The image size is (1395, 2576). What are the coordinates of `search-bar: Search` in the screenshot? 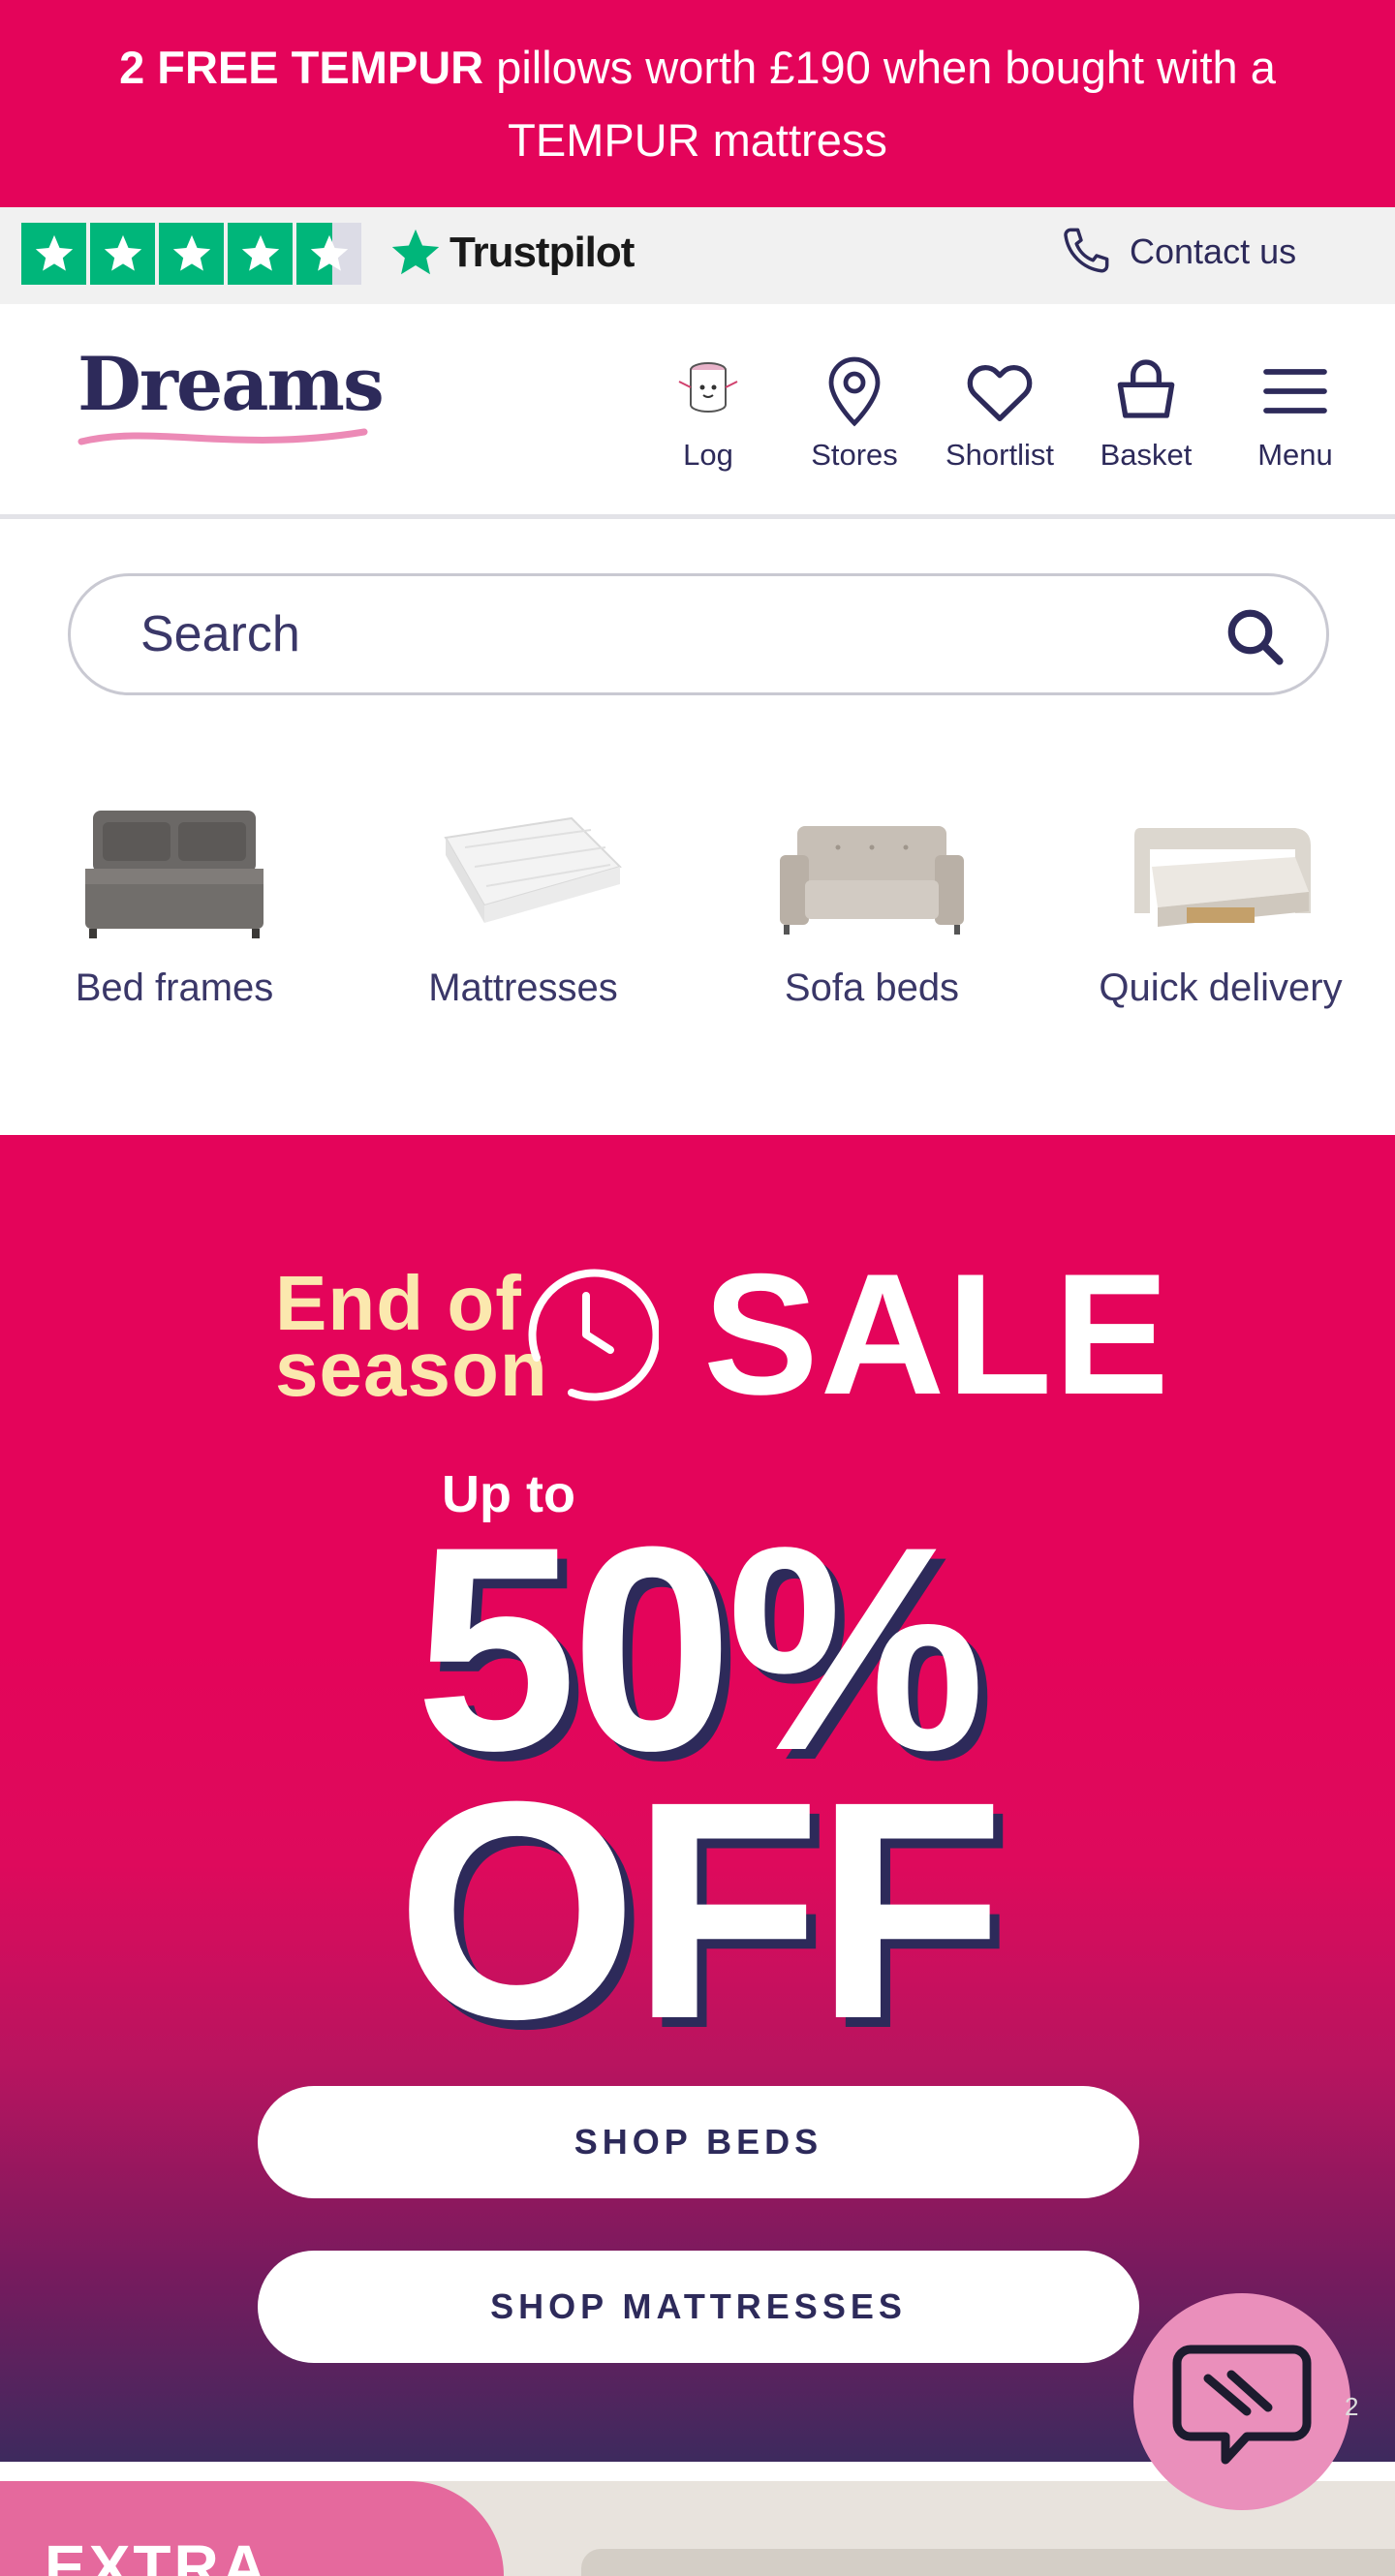 It's located at (698, 634).